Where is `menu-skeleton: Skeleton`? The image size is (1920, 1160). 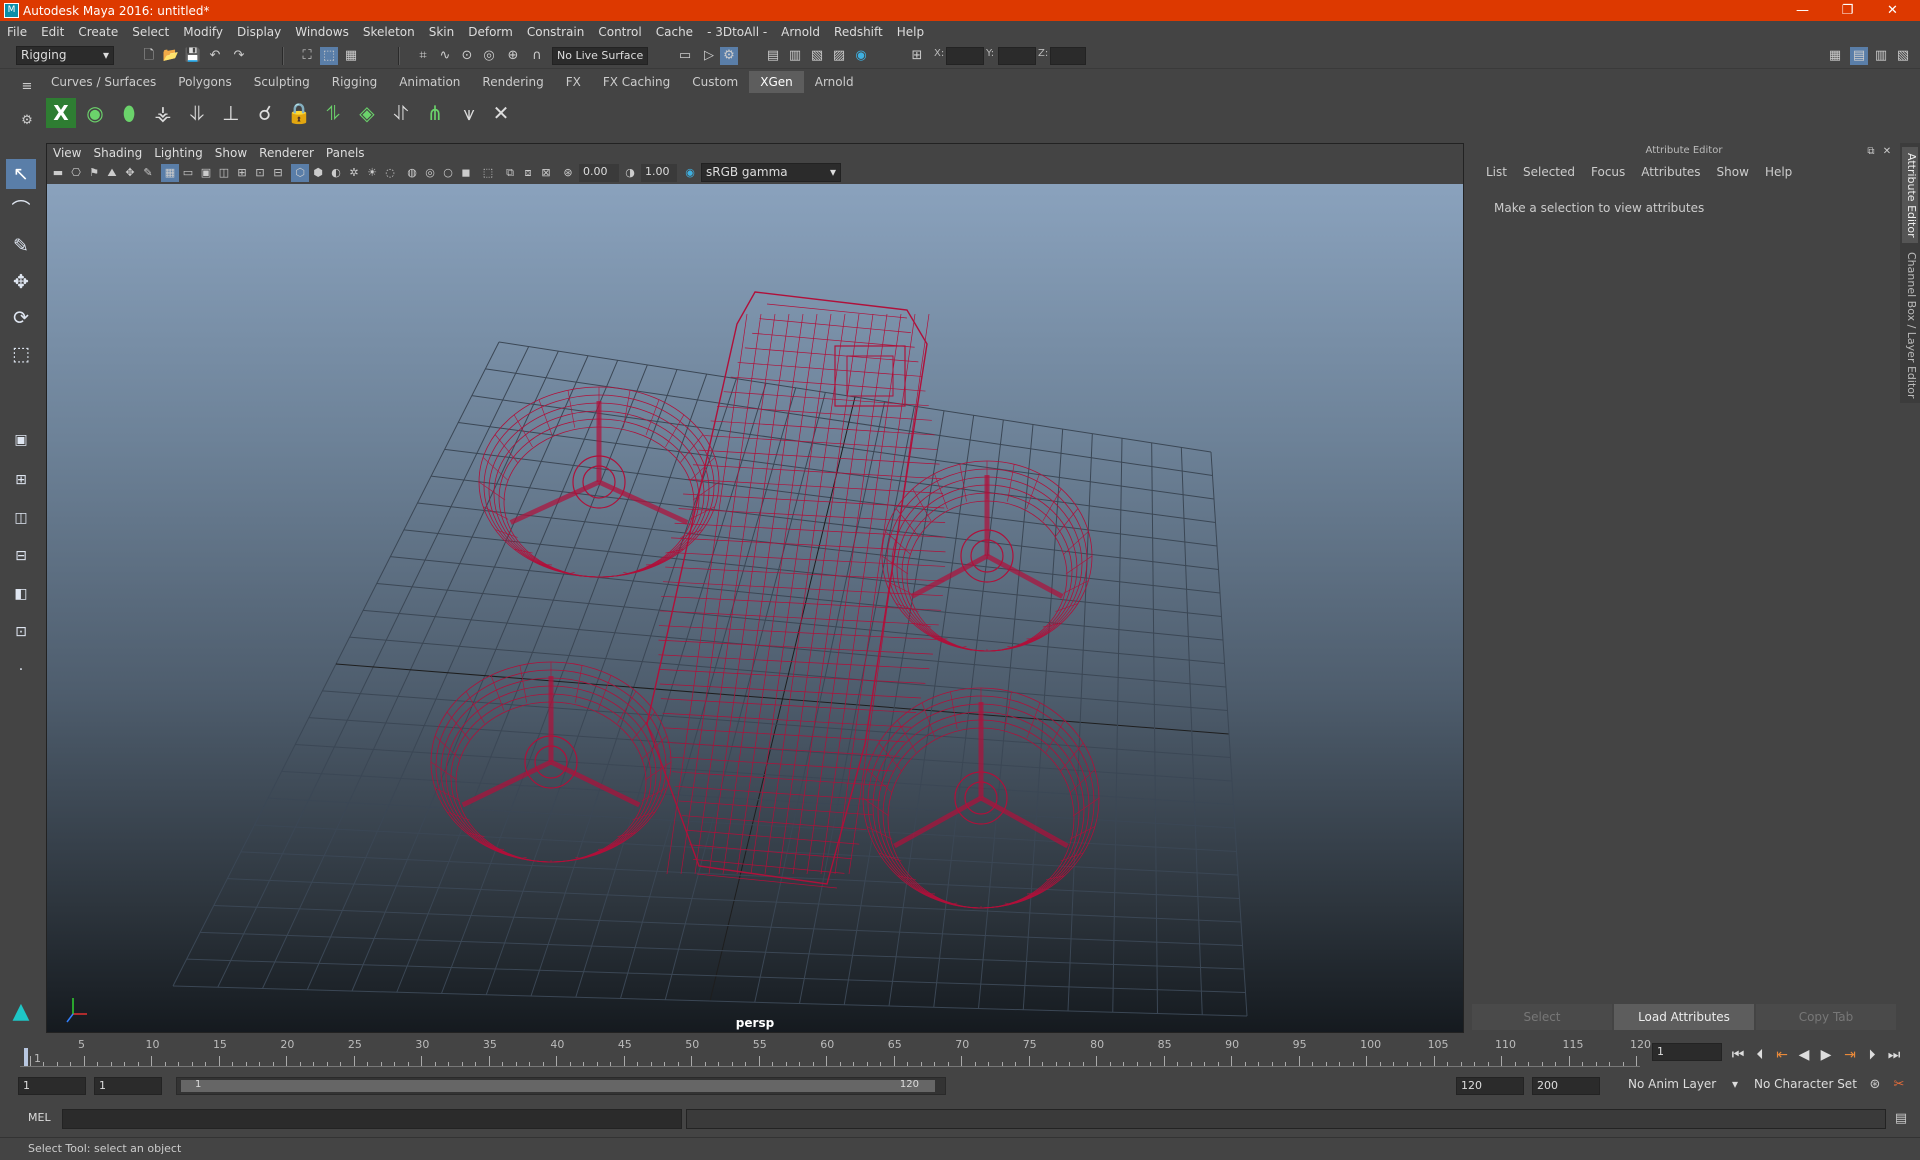
menu-skeleton: Skeleton is located at coordinates (389, 32).